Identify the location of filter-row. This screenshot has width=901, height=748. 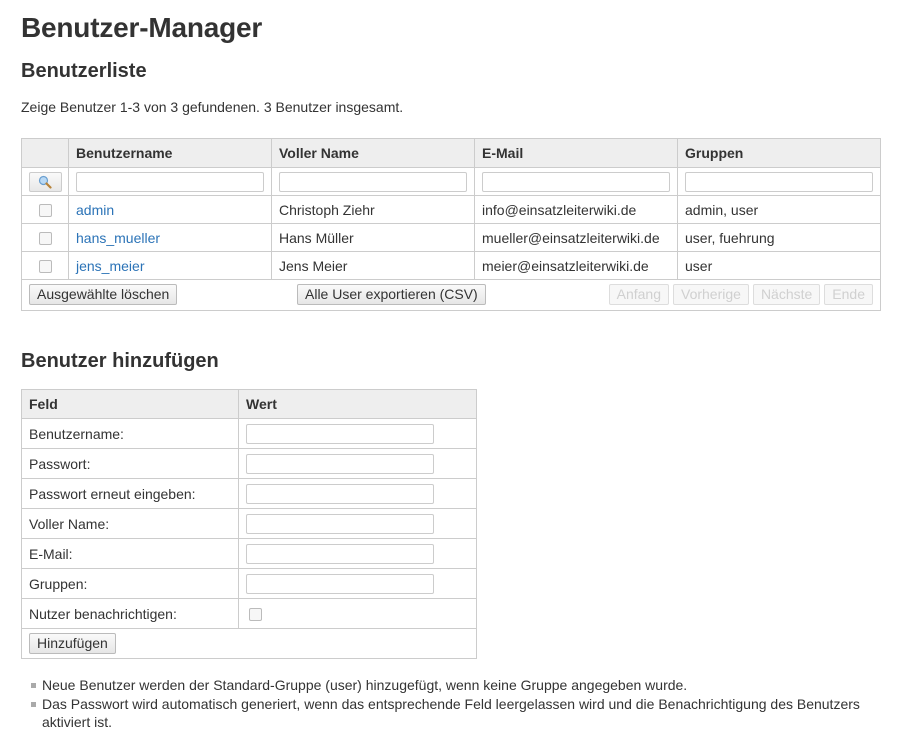
(451, 181).